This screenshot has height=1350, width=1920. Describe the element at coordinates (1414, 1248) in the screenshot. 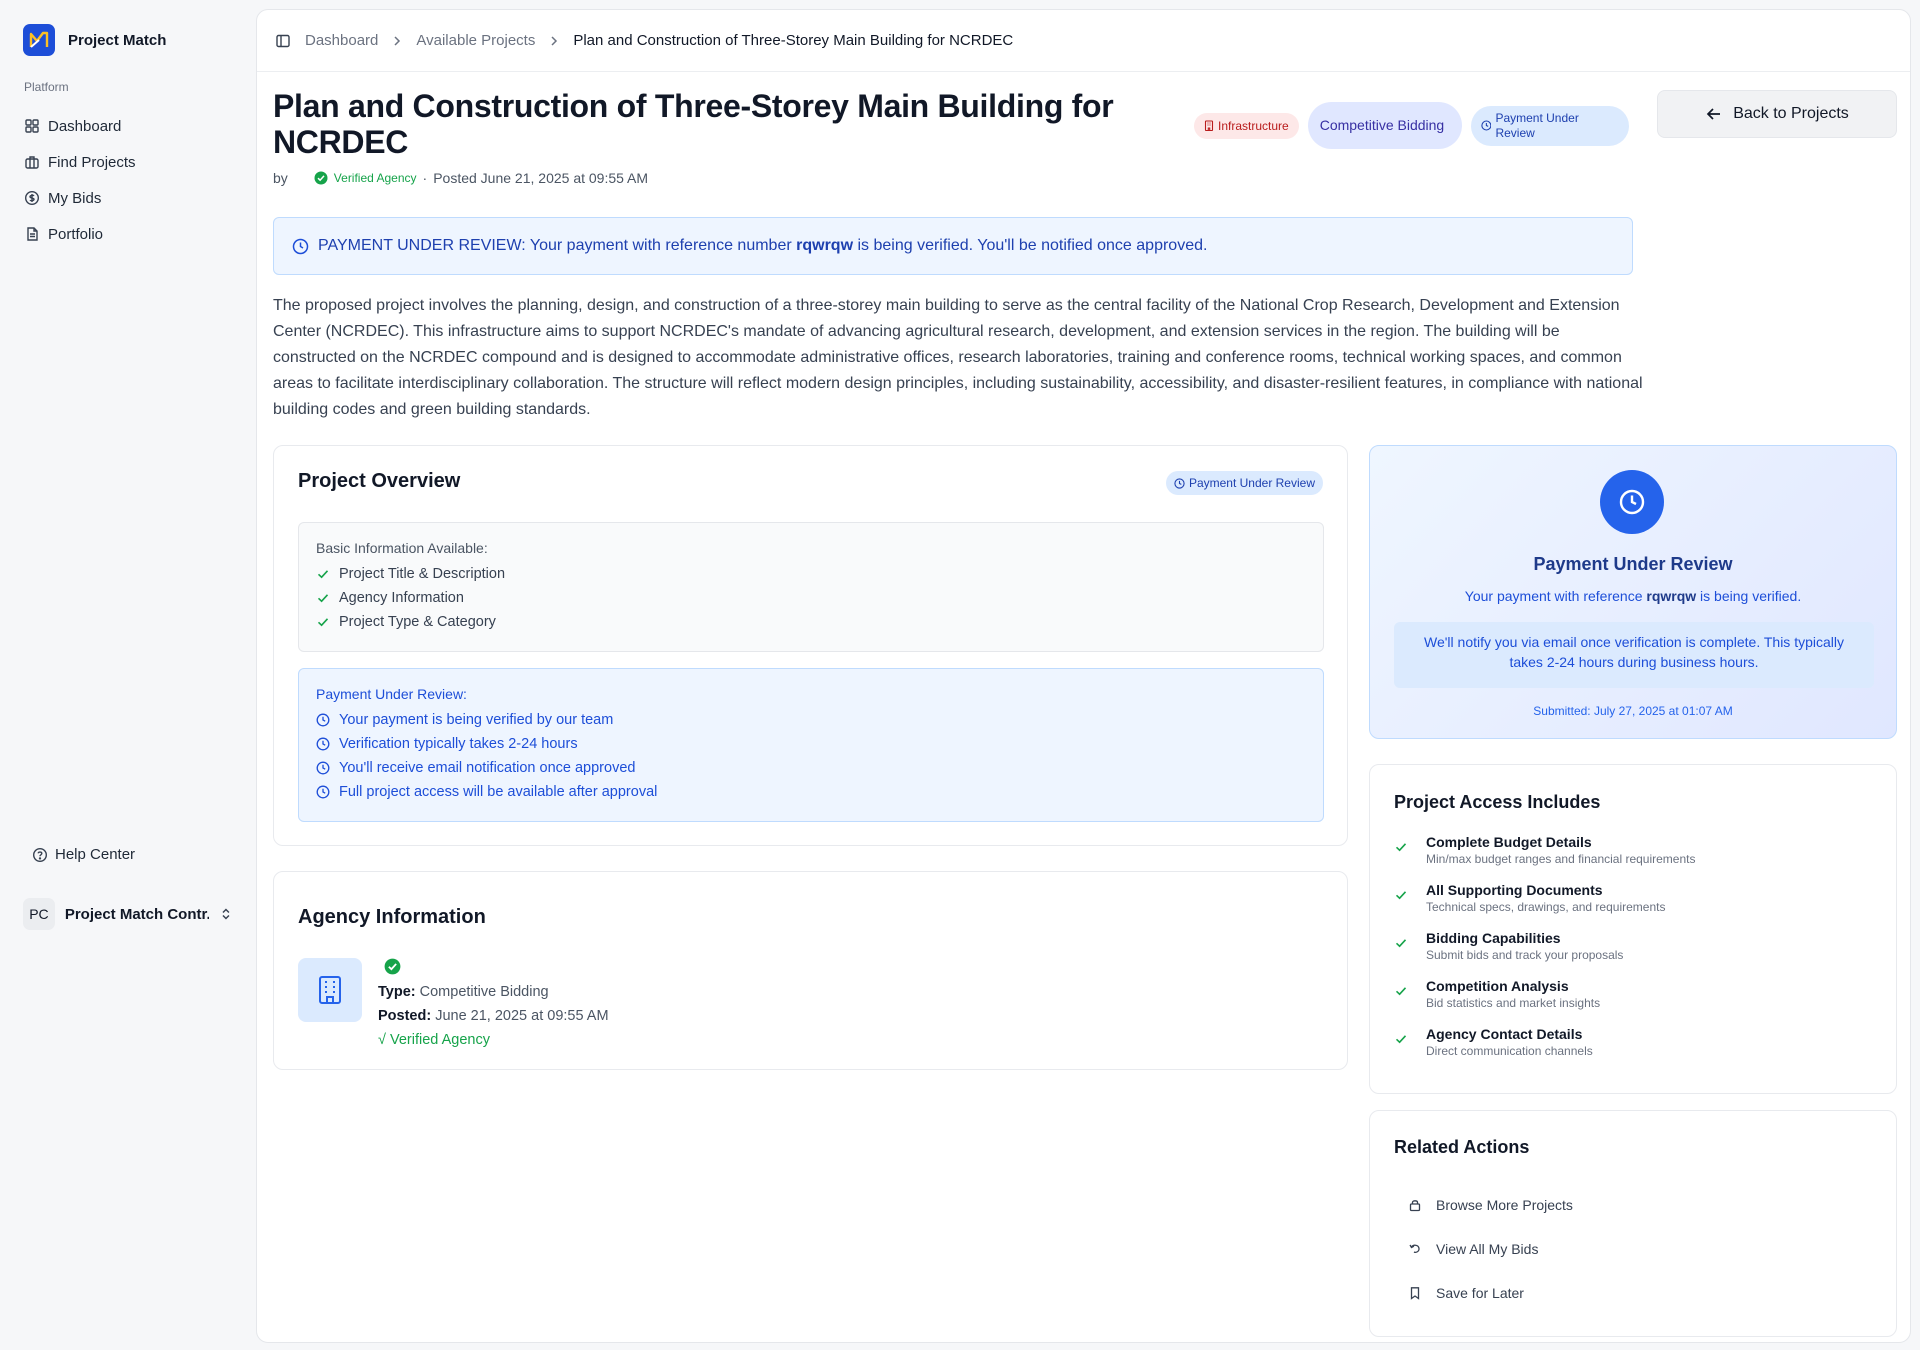

I see `undo-icon` at that location.